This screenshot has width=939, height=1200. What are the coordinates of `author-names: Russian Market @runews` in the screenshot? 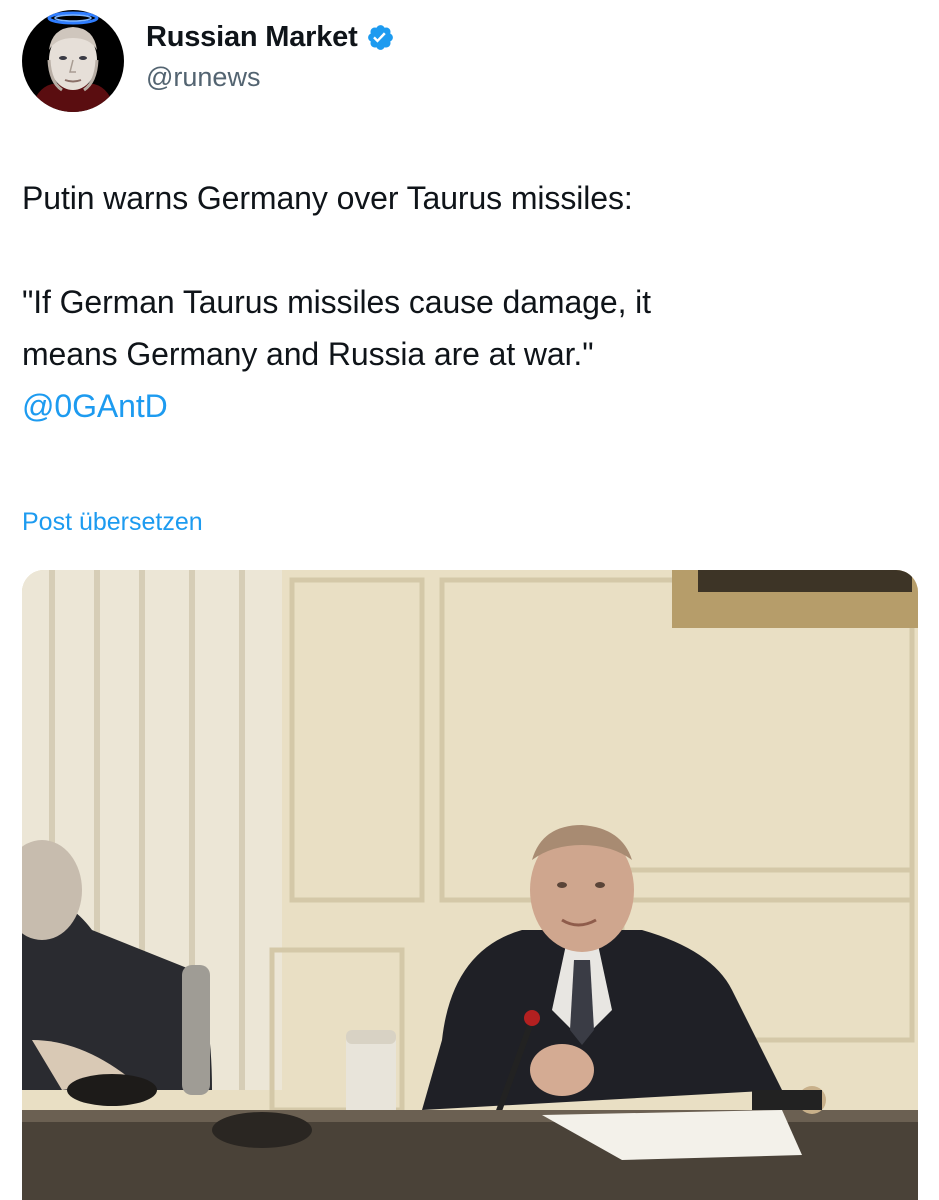 It's located at (270, 57).